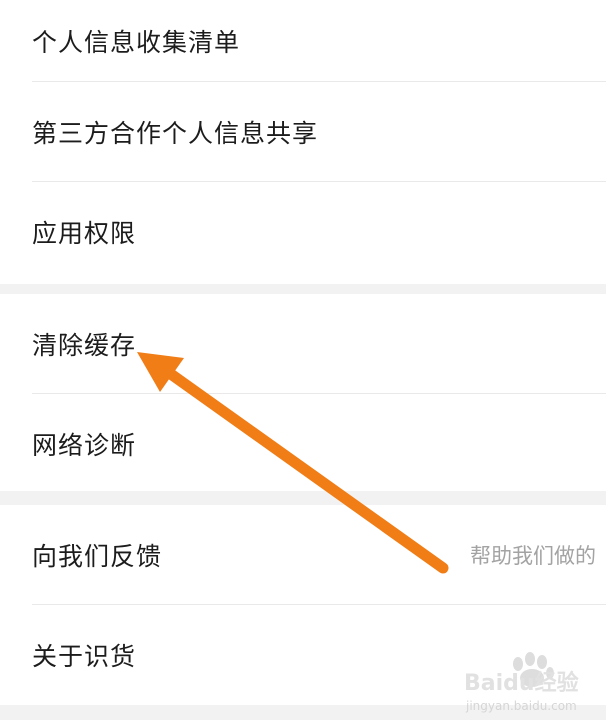  I want to click on network-diagnosis-label: 网络诊断, so click(84, 445).